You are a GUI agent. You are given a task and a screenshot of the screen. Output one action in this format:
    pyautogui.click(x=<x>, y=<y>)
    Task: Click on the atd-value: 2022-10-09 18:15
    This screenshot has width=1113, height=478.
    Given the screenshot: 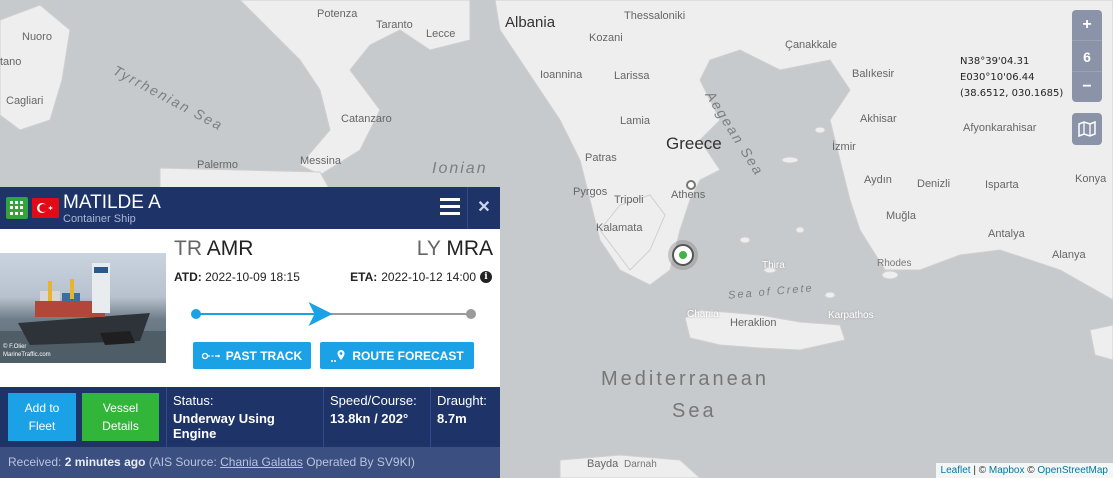 What is the action you would take?
    pyautogui.click(x=252, y=277)
    